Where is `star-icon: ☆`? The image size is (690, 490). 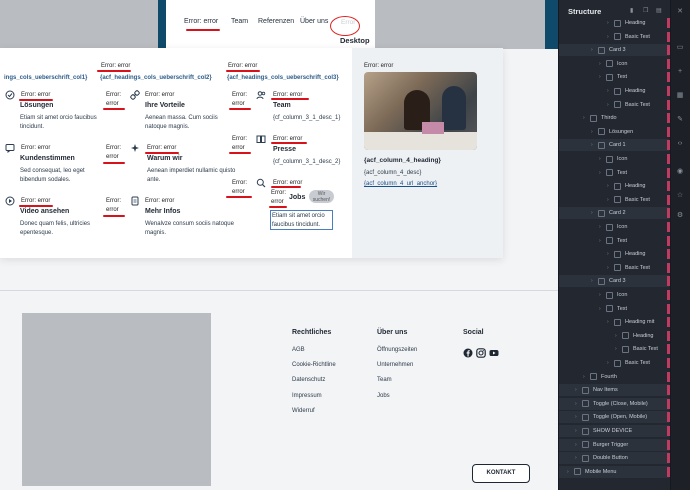 star-icon: ☆ is located at coordinates (680, 196).